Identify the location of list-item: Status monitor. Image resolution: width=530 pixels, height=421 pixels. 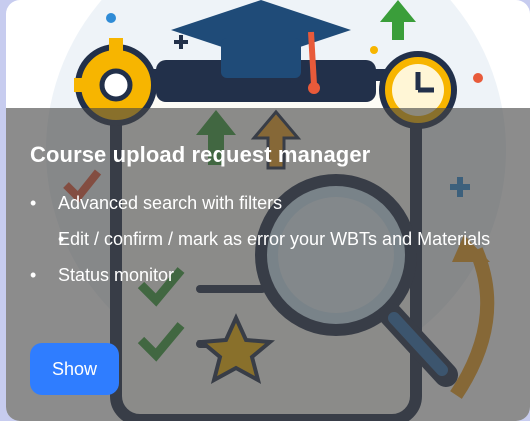
(270, 275).